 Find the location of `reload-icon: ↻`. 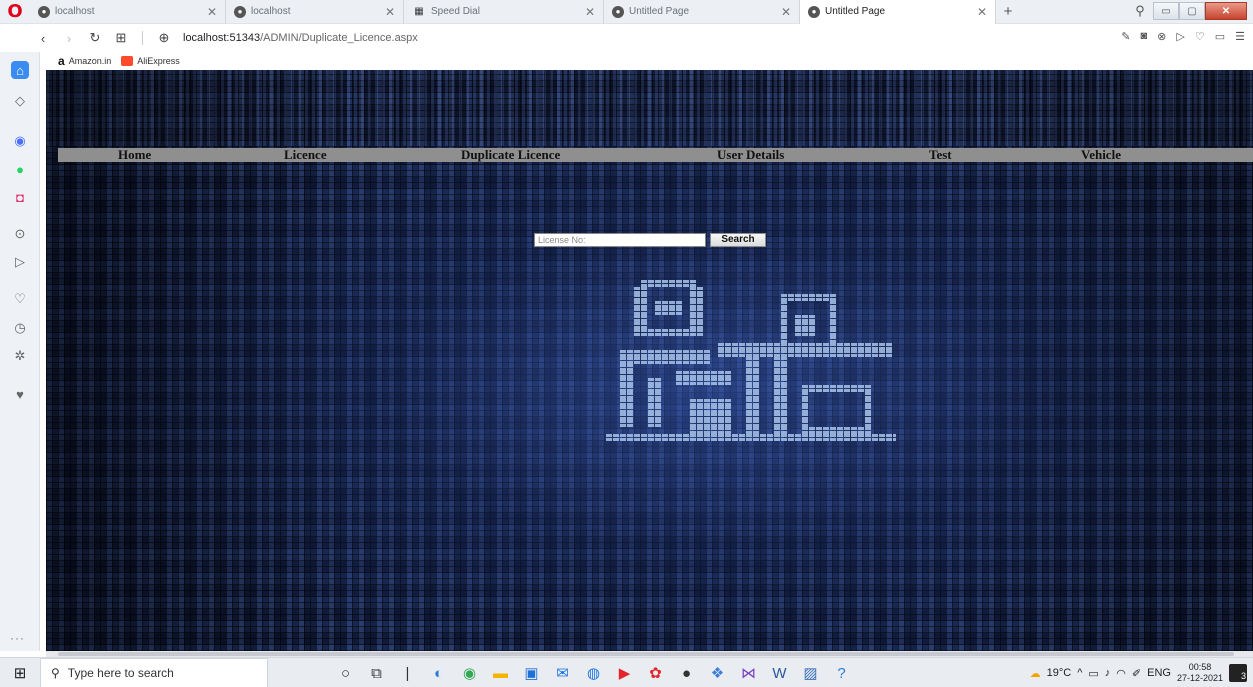

reload-icon: ↻ is located at coordinates (95, 38).